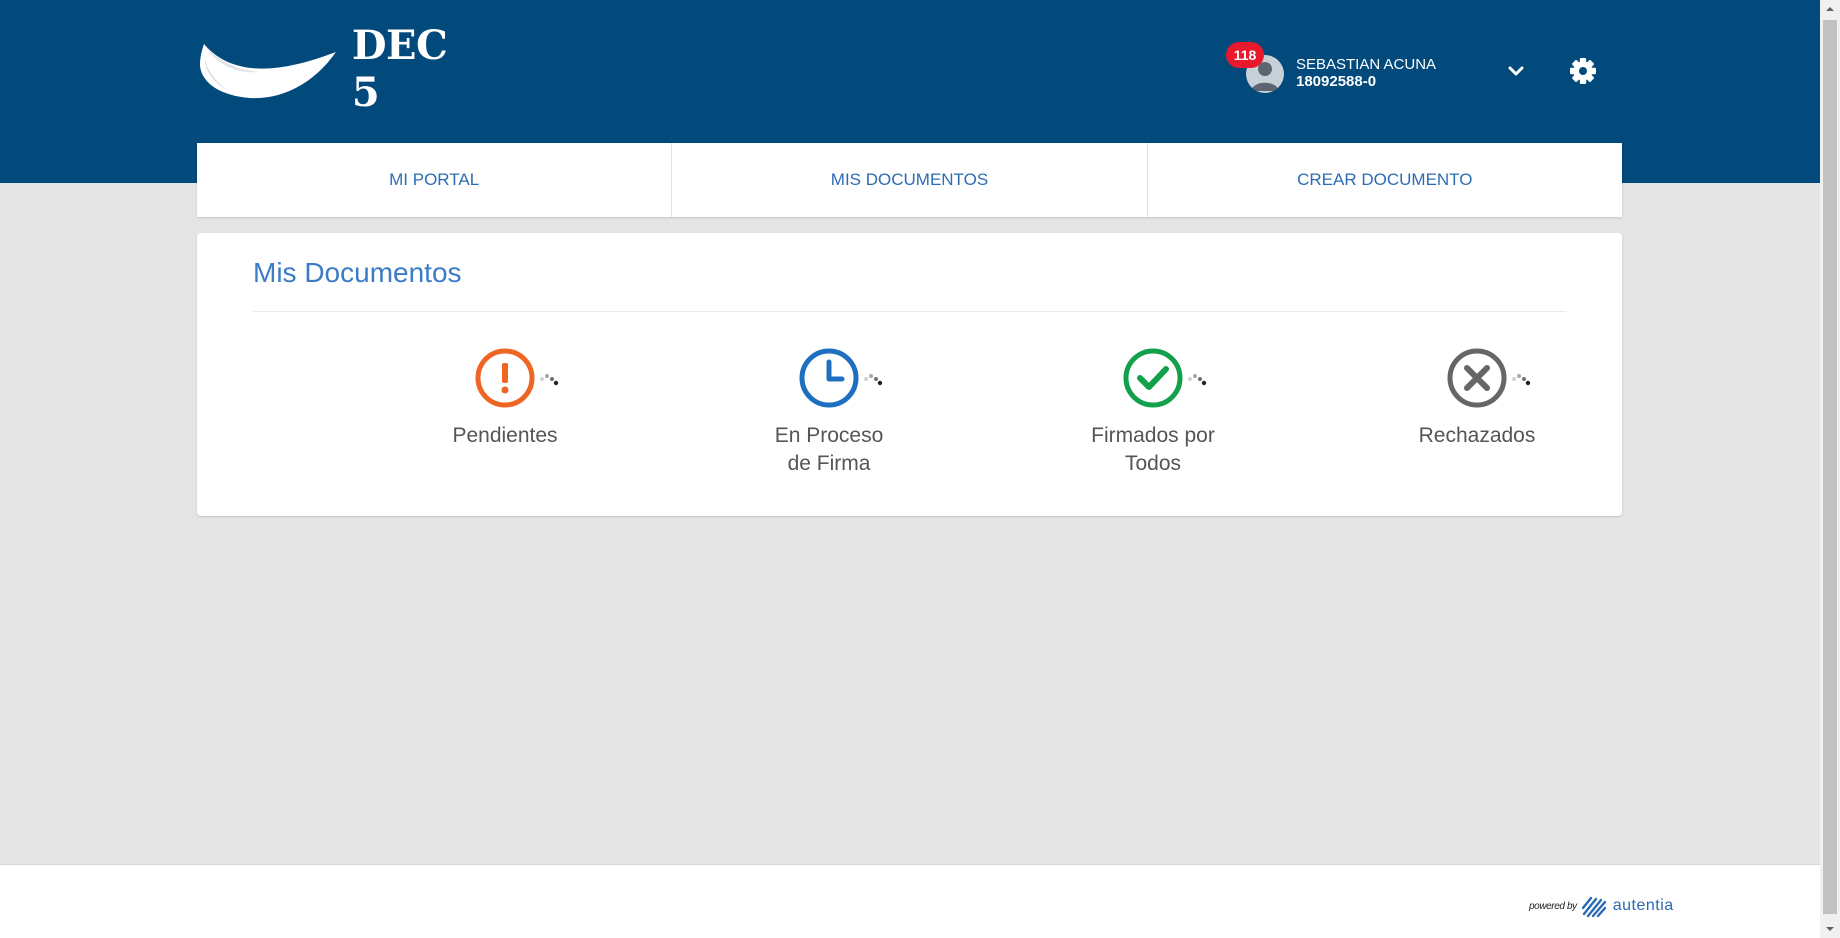  Describe the element at coordinates (1553, 906) in the screenshot. I see `powered-by-text: powered by` at that location.